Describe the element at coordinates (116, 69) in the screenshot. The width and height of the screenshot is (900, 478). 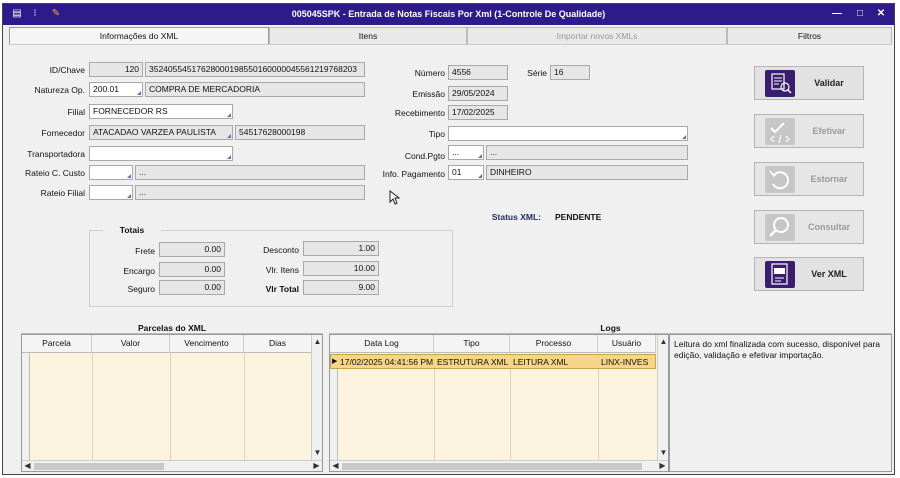
I see `id-field: 120` at that location.